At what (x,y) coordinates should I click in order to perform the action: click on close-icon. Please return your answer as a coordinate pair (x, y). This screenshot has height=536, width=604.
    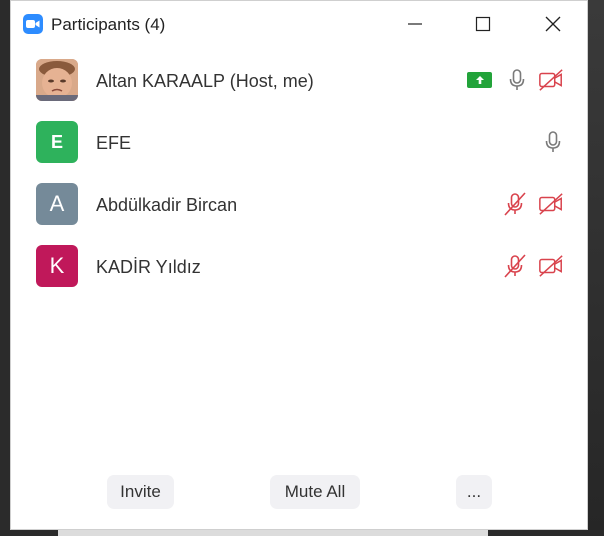
    Looking at the image, I should click on (553, 24).